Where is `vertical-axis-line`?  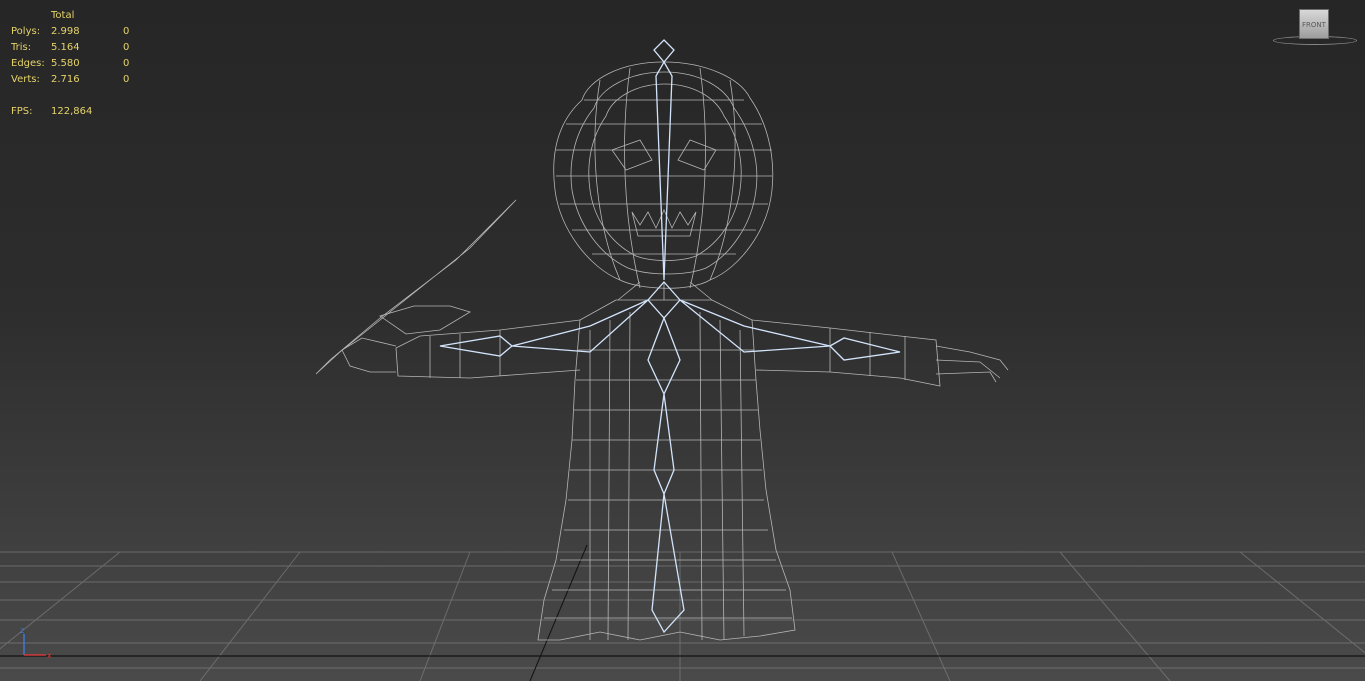
vertical-axis-line is located at coordinates (558, 612).